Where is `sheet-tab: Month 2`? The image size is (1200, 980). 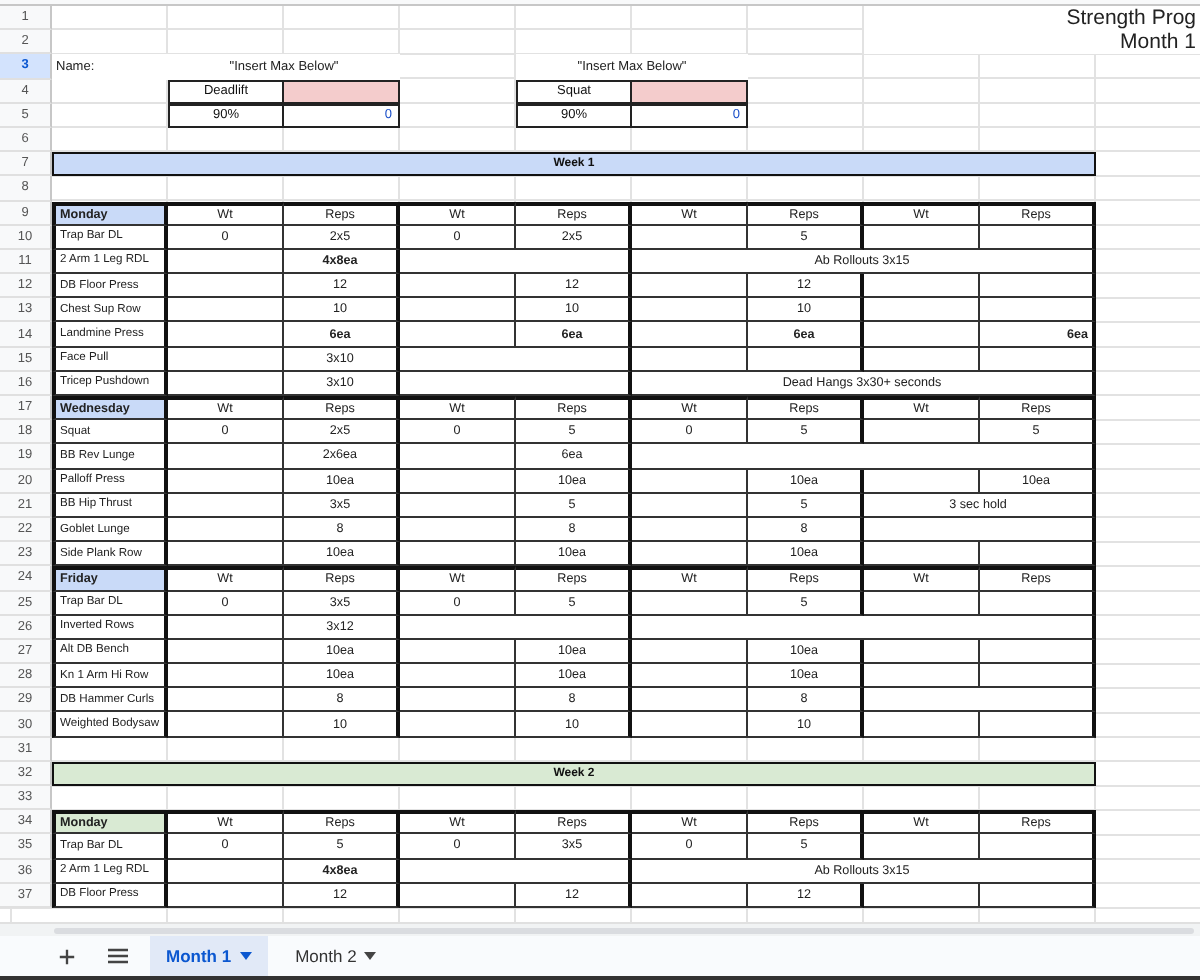 sheet-tab: Month 2 is located at coordinates (336, 956).